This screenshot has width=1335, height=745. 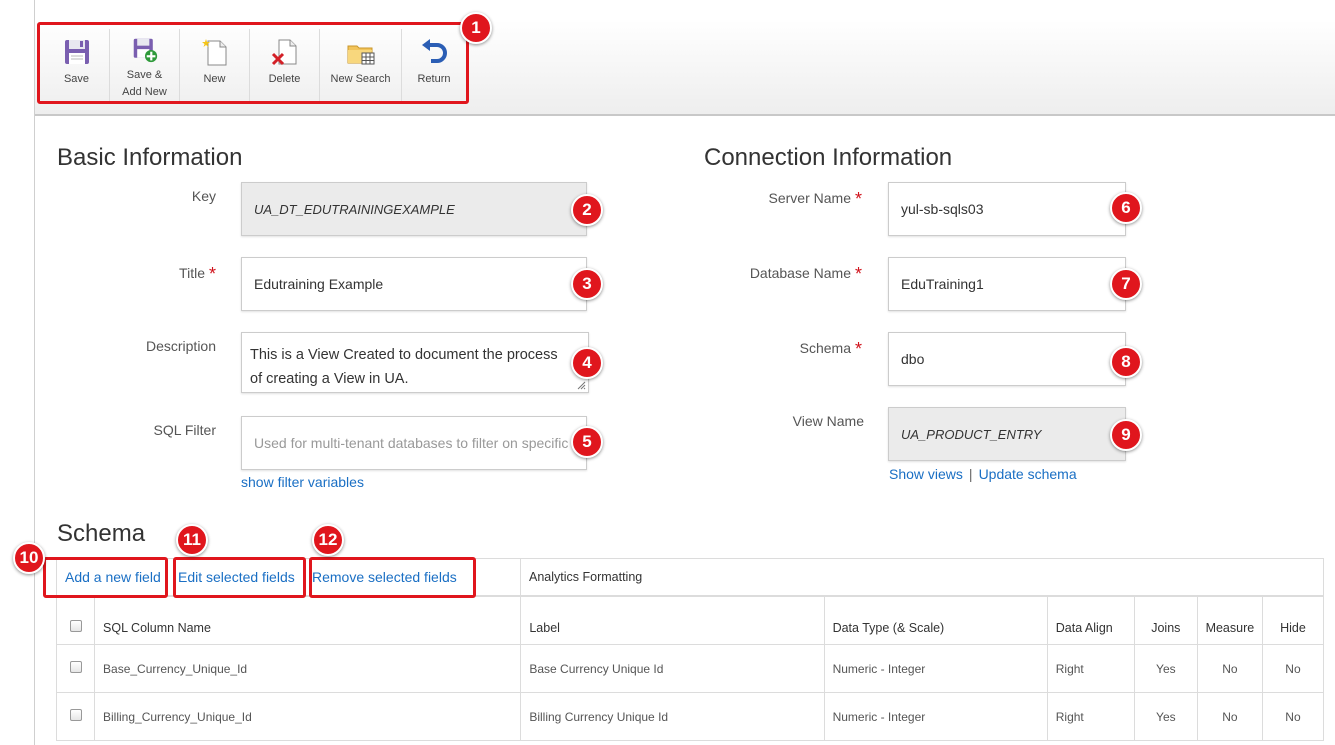 I want to click on save-and-add-new-button: Save & Add New, so click(x=145, y=65).